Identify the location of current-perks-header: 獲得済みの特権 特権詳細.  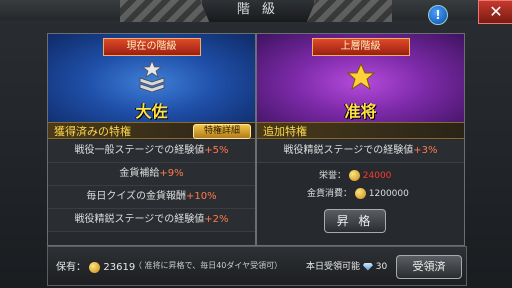
(151, 130).